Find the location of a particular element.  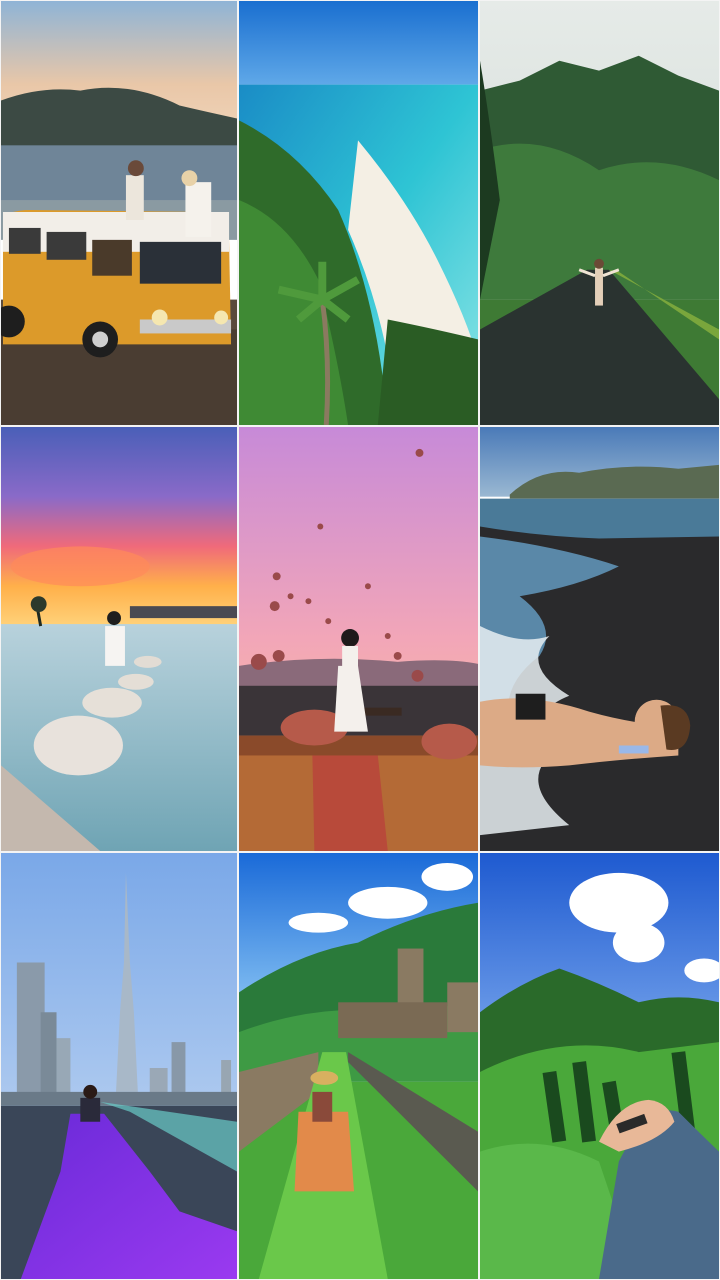

photo-tile-black-sand-beach is located at coordinates (599, 639).